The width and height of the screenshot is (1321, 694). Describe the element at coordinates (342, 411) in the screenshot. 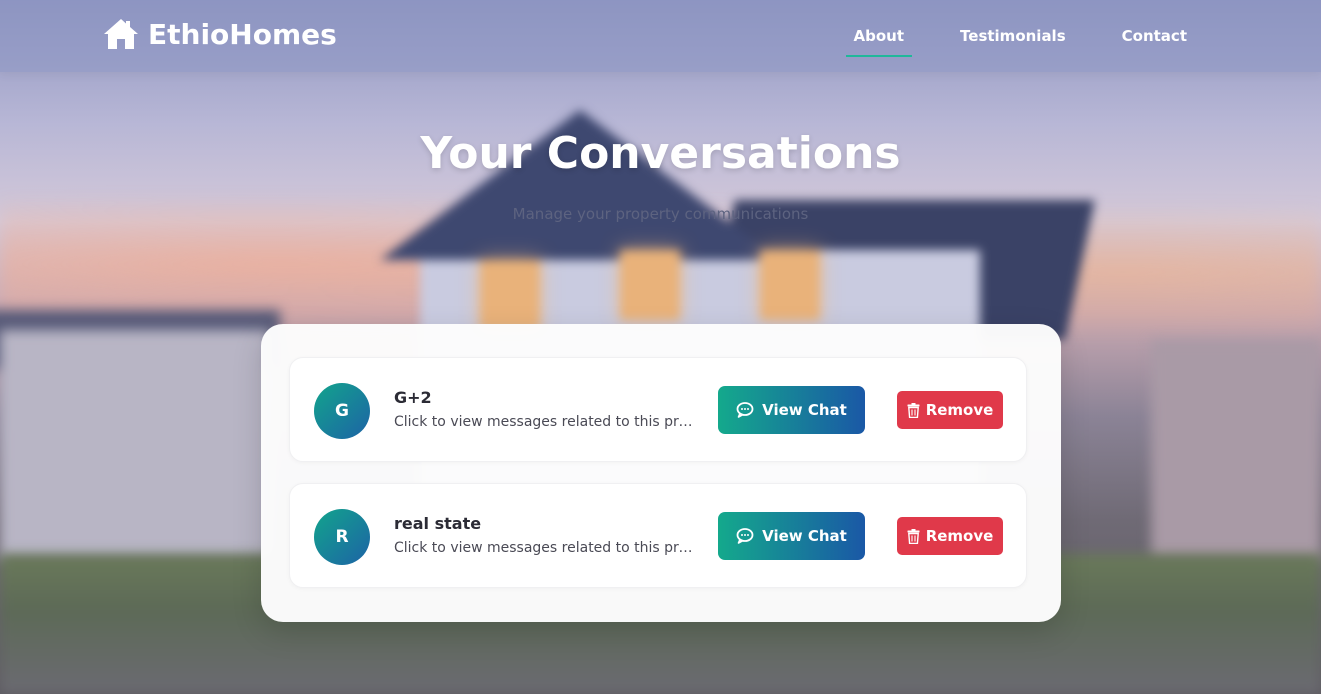

I see `avatar: G` at that location.